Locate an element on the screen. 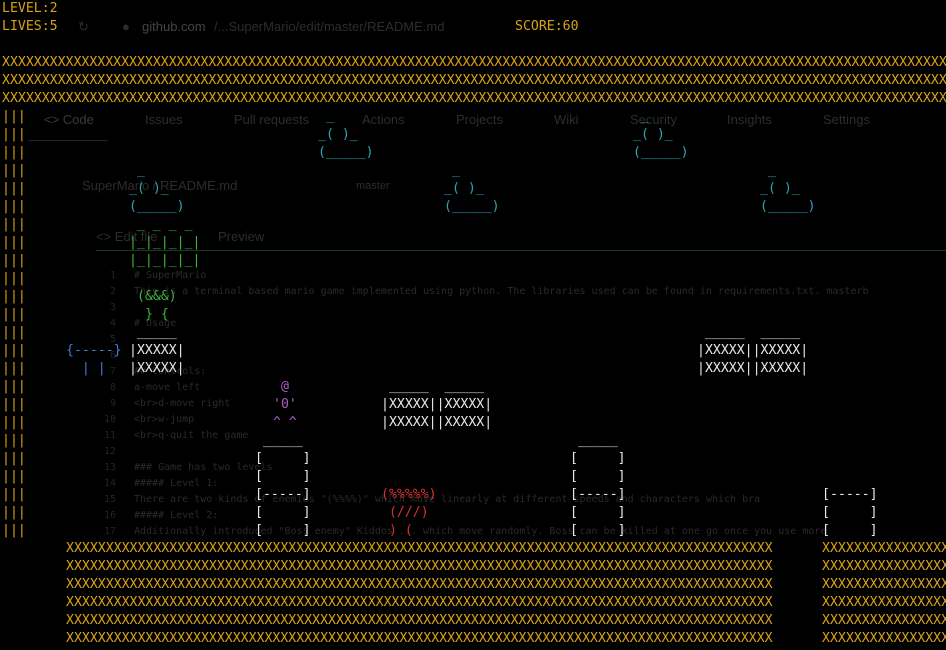  spring: {-----} | | is located at coordinates (94, 359).